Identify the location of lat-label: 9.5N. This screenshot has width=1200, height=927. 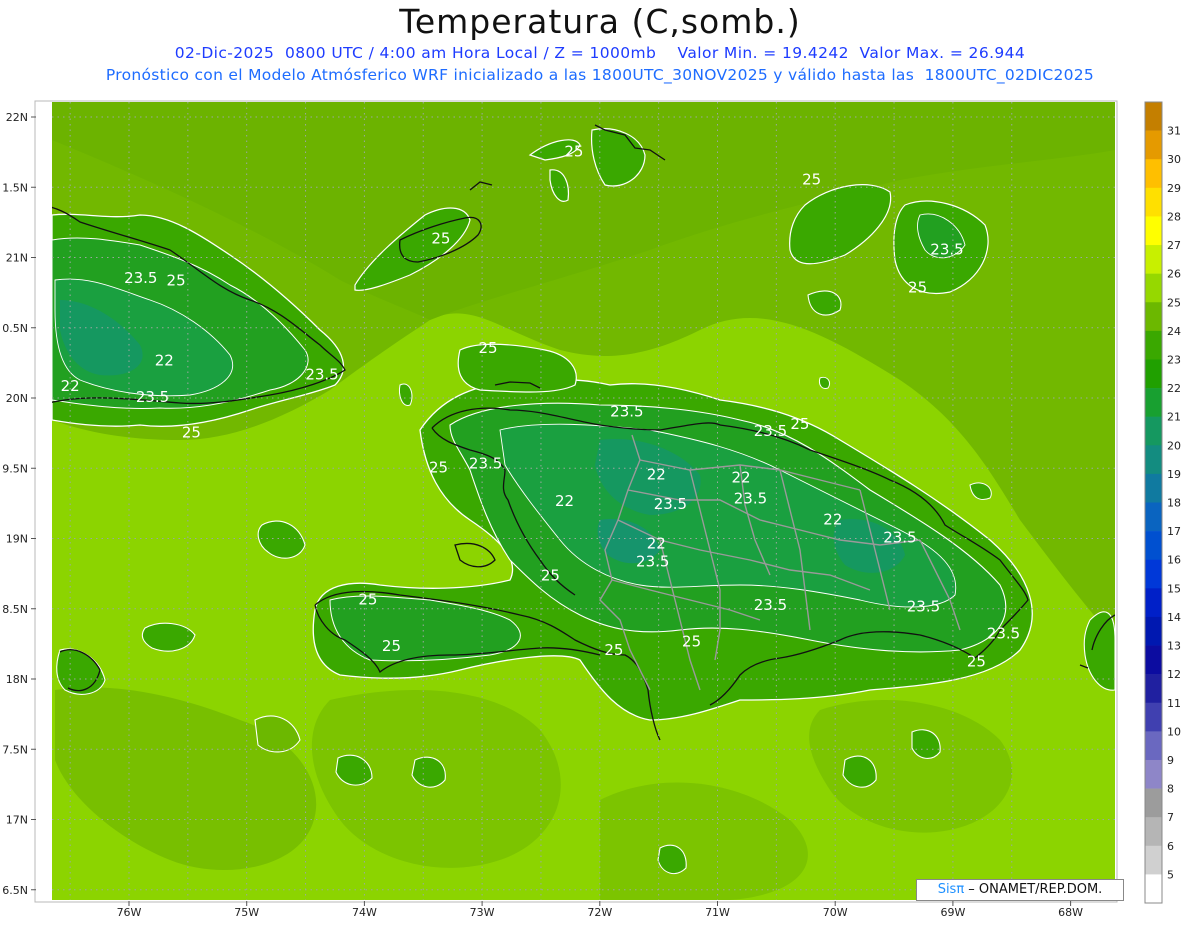
(15, 468).